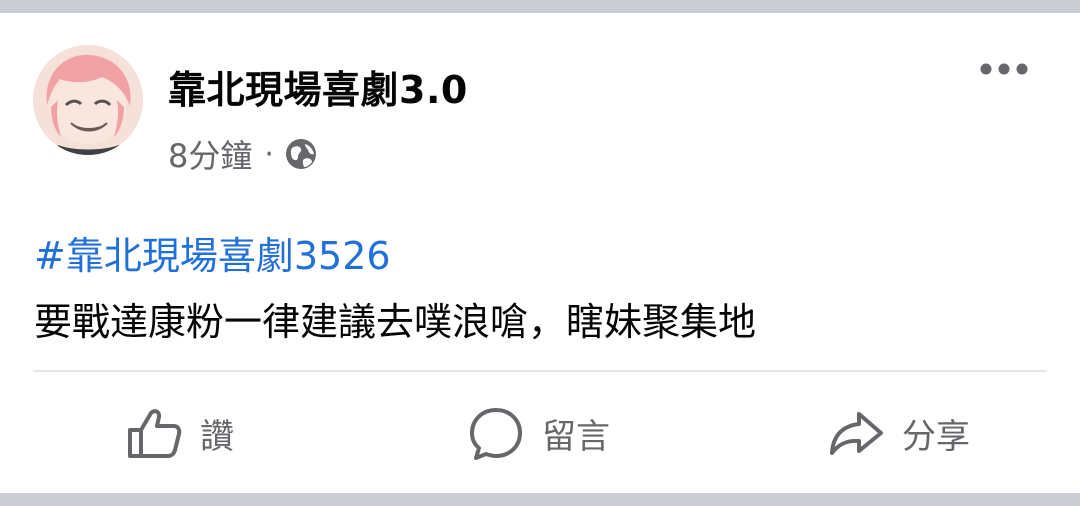  I want to click on comment-button: 留言, so click(539, 433).